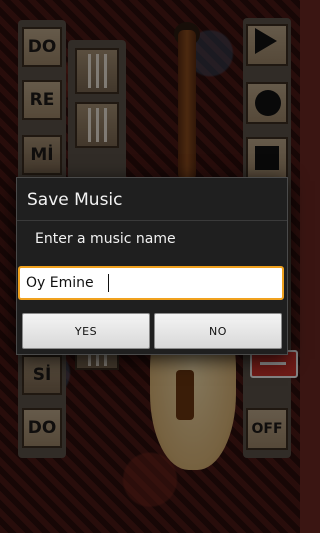 This screenshot has height=533, width=320. I want to click on music-name-input, so click(151, 283).